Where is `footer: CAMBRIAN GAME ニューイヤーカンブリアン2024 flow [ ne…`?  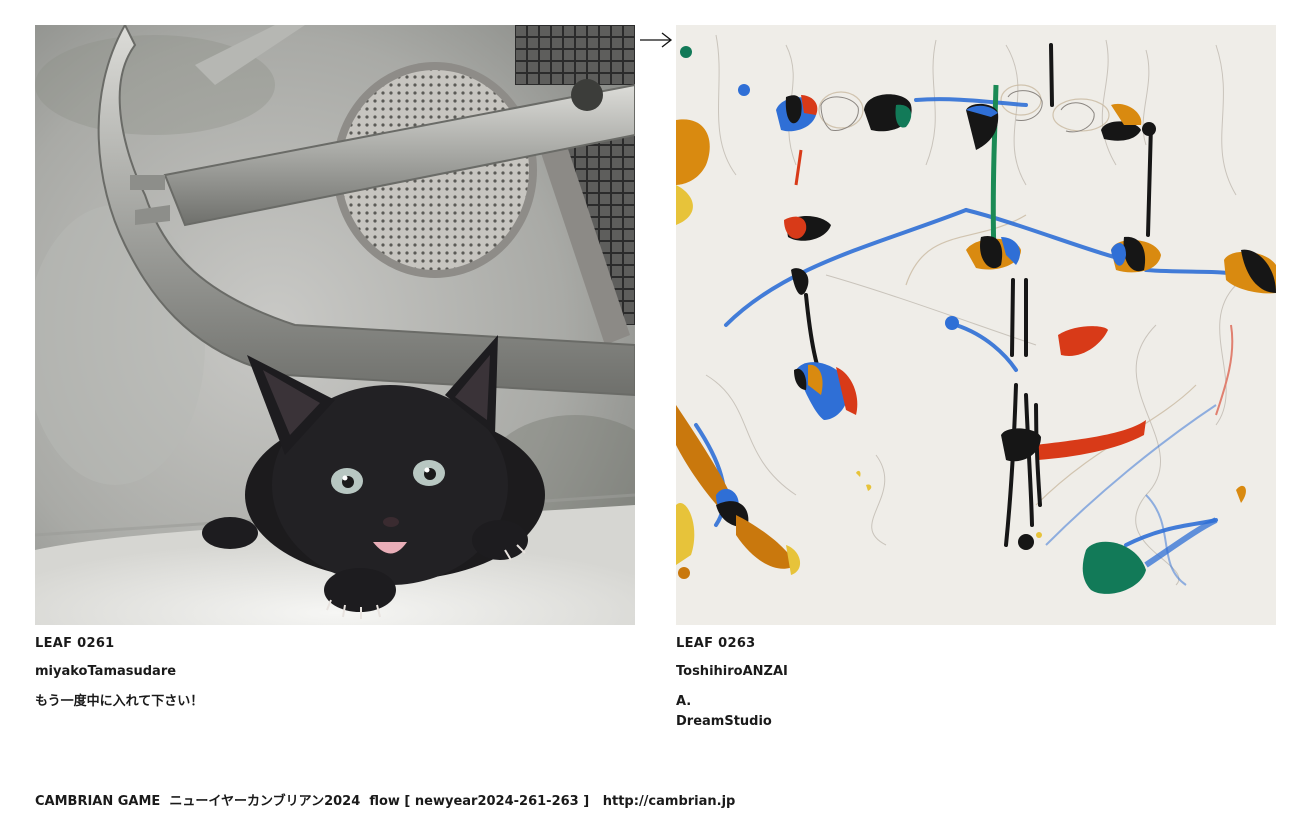 footer: CAMBRIAN GAME ニューイヤーカンブリアン2024 flow [ ne… is located at coordinates (385, 802).